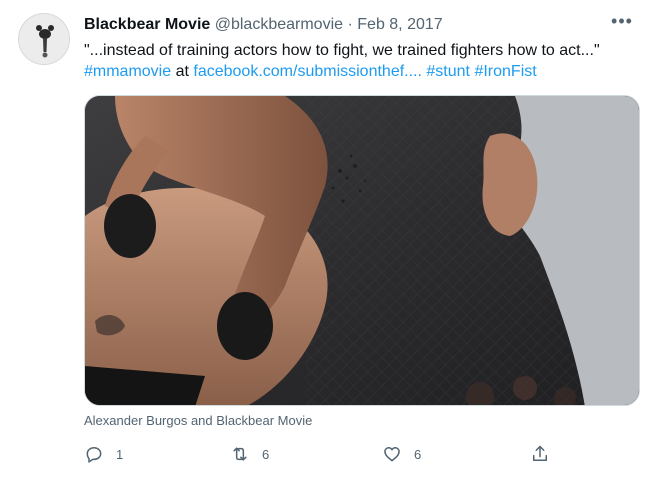  I want to click on bear-avatar-icon, so click(44, 39).